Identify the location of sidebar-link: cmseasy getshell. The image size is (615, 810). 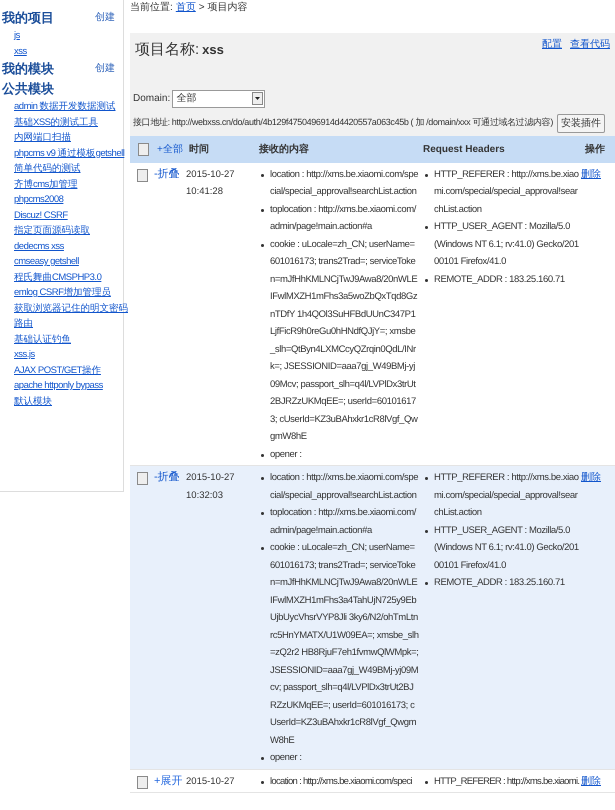
(46, 262).